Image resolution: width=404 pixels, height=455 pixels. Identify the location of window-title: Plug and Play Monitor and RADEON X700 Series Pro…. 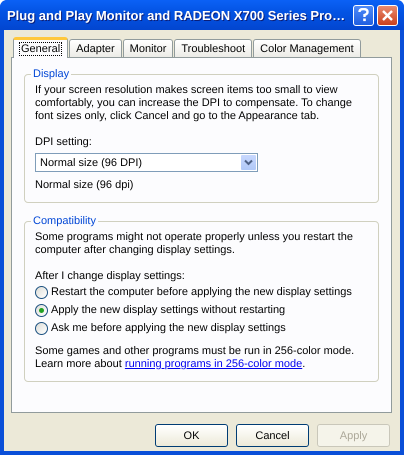
(176, 15).